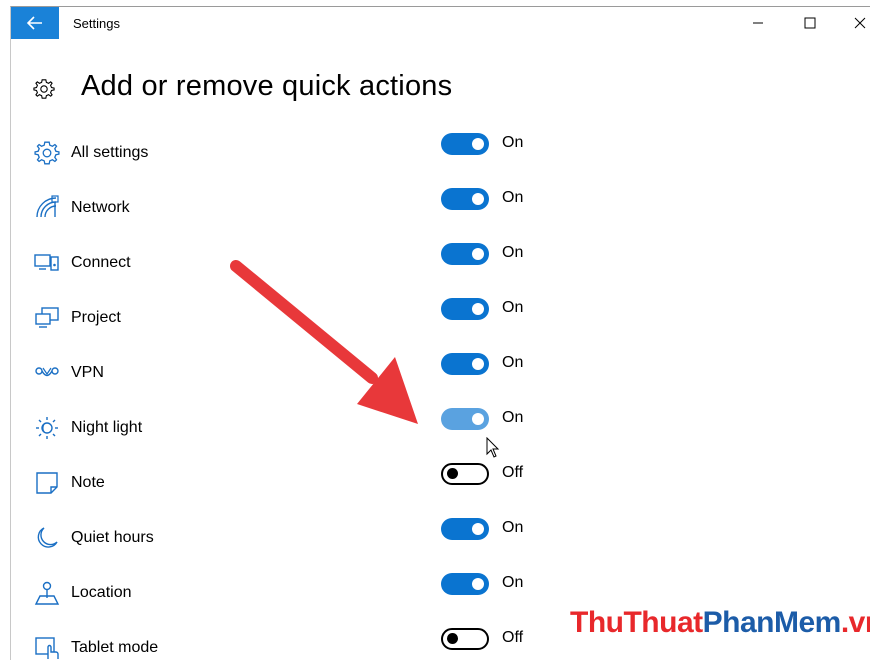 The image size is (870, 660). Describe the element at coordinates (772, 622) in the screenshot. I see `watermark-part: PhanMem` at that location.